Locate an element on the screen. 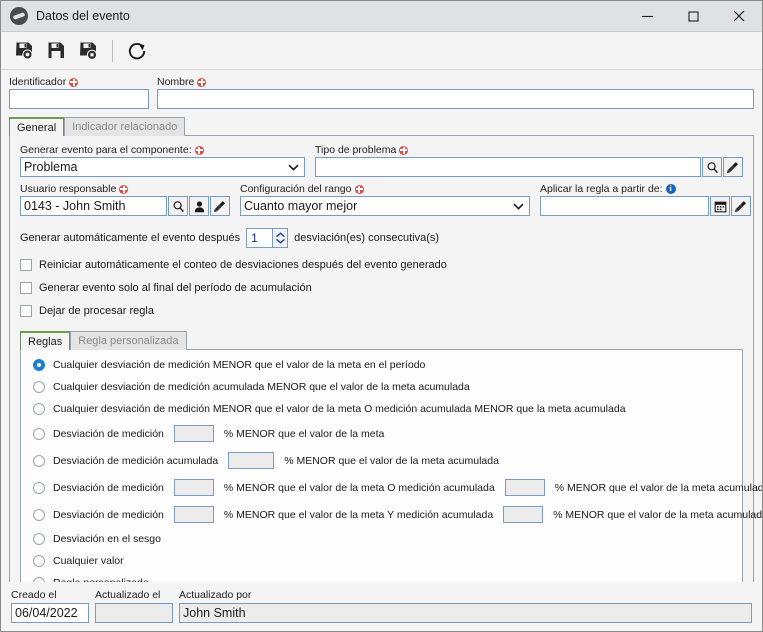 The width and height of the screenshot is (763, 632). checkbox-label: Dejar de procesar regla is located at coordinates (96, 311).